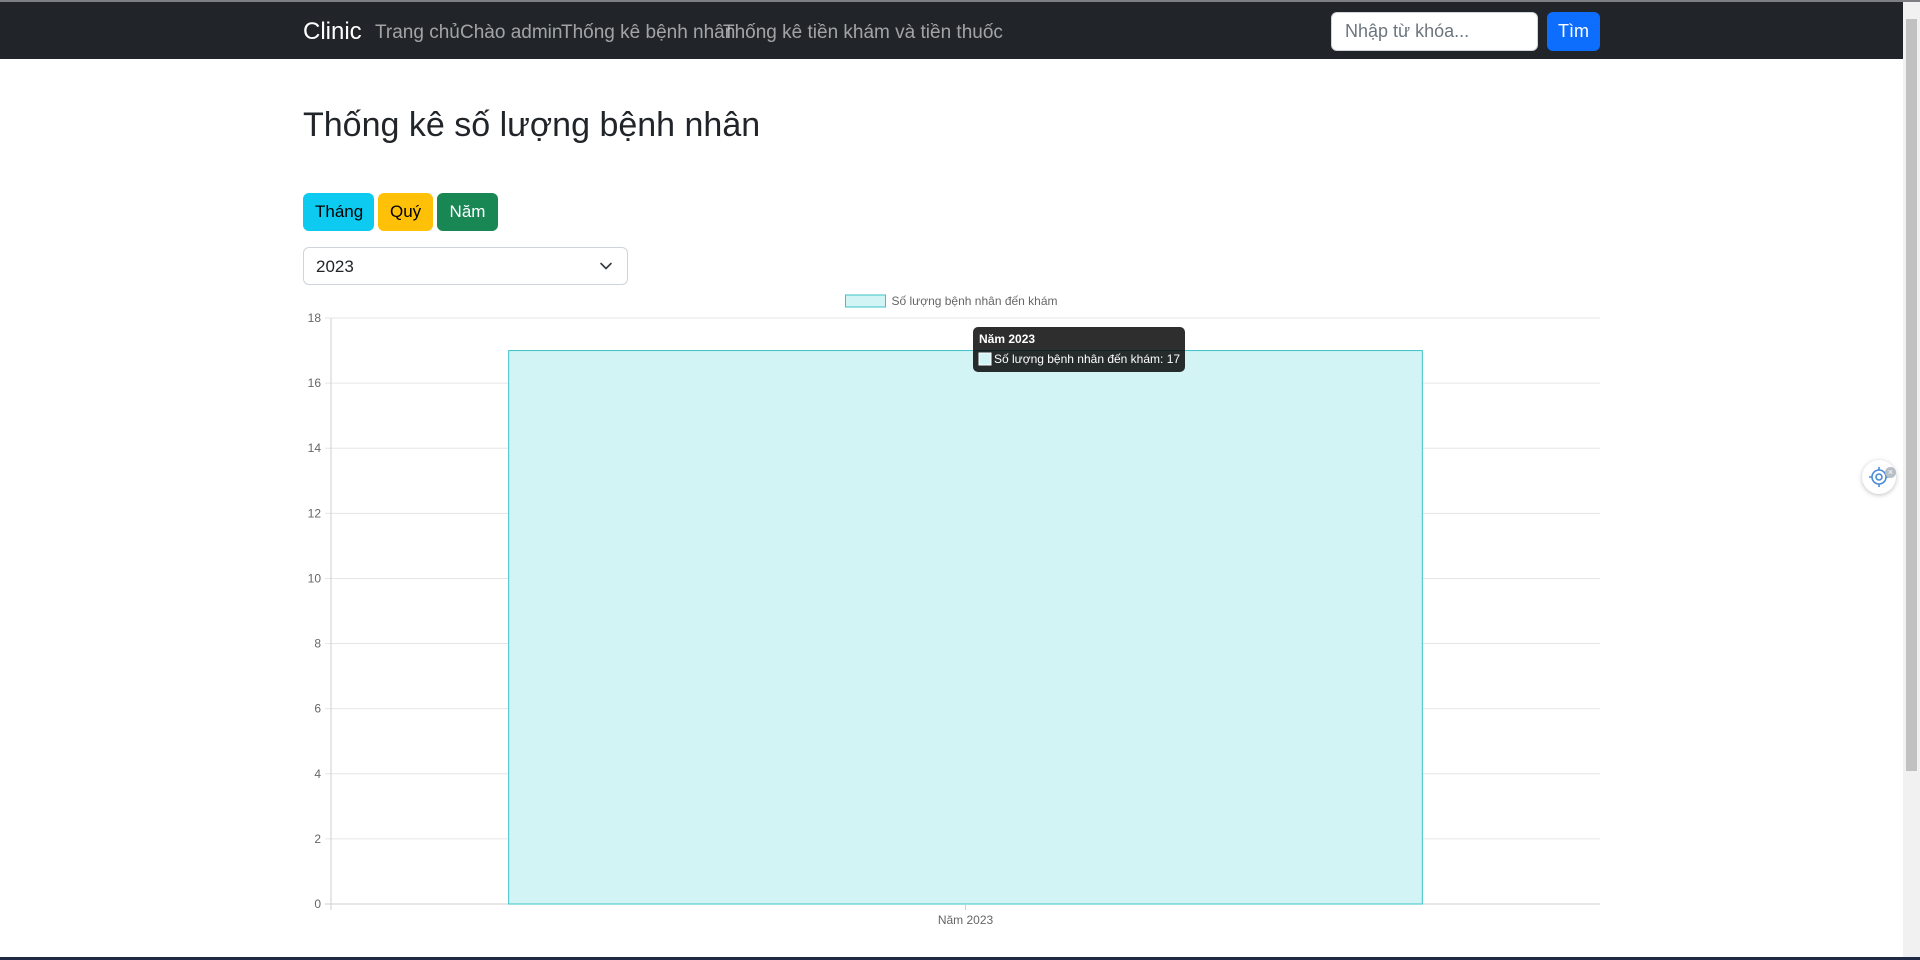 This screenshot has width=1920, height=960. Describe the element at coordinates (317, 904) in the screenshot. I see `y-tick-label: 0` at that location.